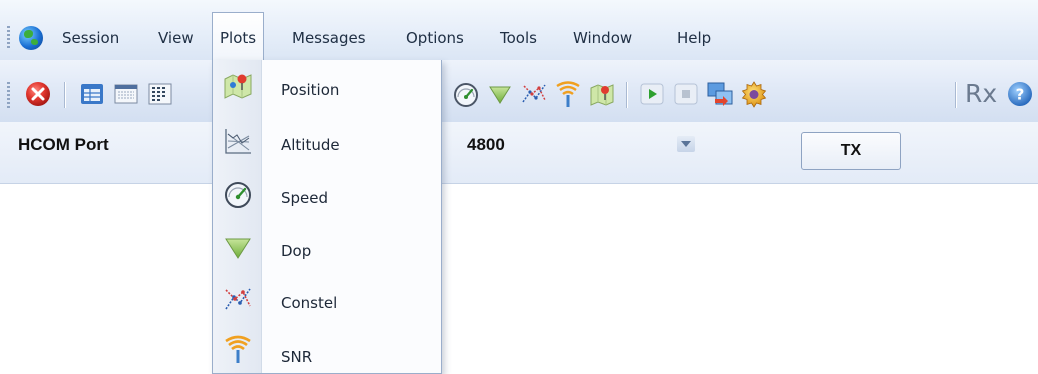 The height and width of the screenshot is (374, 1038). Describe the element at coordinates (518, 38) in the screenshot. I see `menu-tools: Tools` at that location.